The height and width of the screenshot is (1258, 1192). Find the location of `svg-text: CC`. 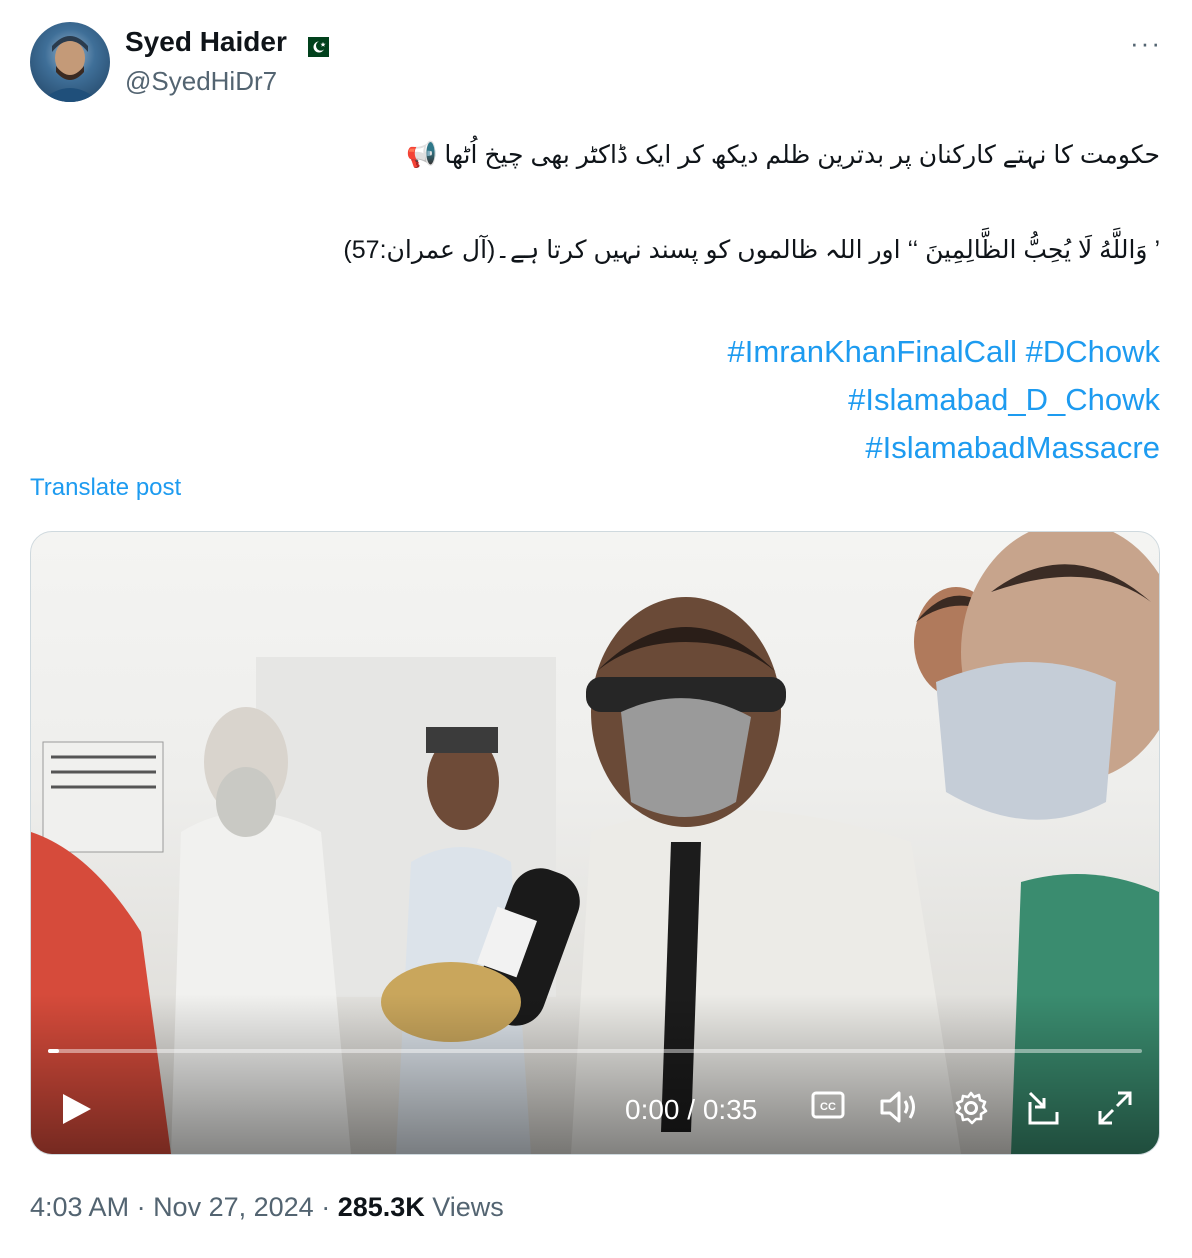

svg-text: CC is located at coordinates (828, 1107).